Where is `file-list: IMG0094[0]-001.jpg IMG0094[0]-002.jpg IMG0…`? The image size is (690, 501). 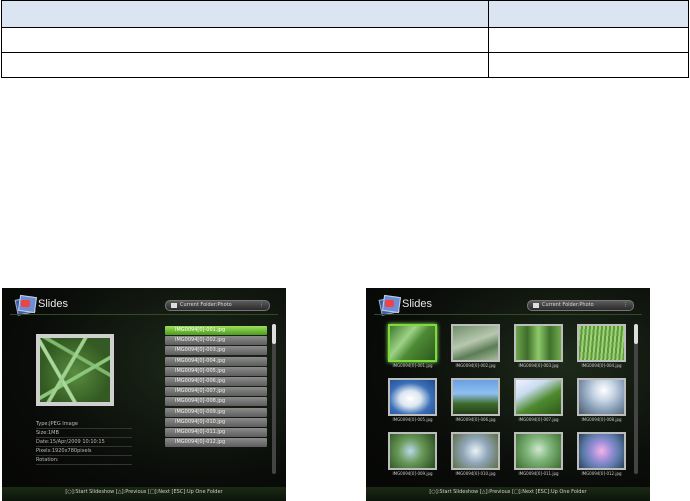 file-list: IMG0094[0]-001.jpg IMG0094[0]-002.jpg IMG0… is located at coordinates (216, 387).